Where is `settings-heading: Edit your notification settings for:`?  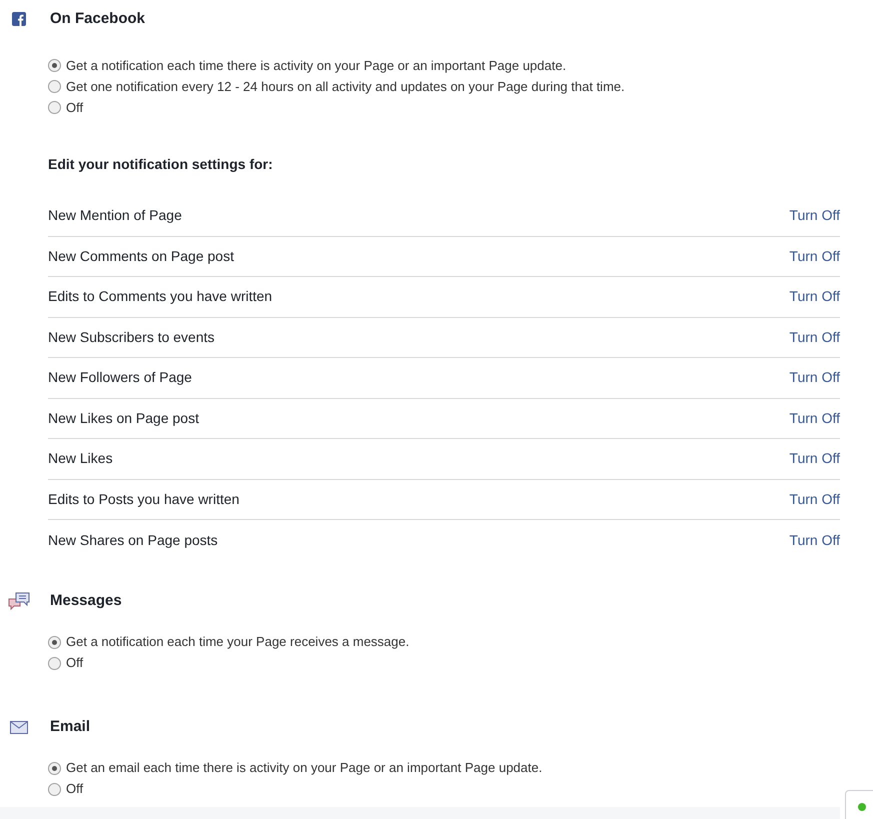 settings-heading: Edit your notification settings for: is located at coordinates (161, 164).